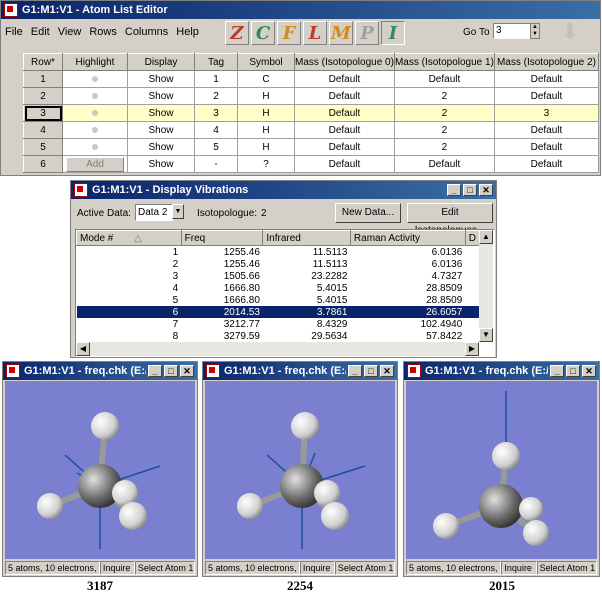 The height and width of the screenshot is (595, 602). I want to click on menu-help: Help, so click(187, 32).